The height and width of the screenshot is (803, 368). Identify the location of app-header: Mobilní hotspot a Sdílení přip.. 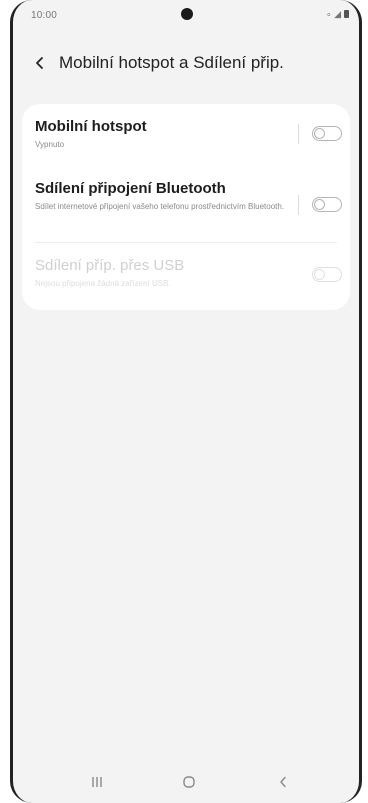
(186, 63).